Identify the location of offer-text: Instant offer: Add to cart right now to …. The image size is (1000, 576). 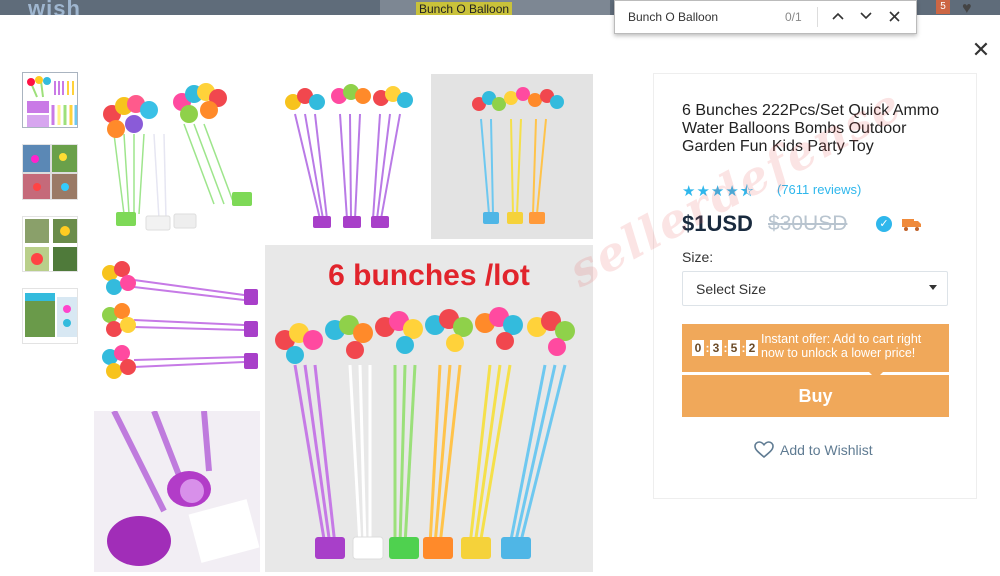
(841, 346).